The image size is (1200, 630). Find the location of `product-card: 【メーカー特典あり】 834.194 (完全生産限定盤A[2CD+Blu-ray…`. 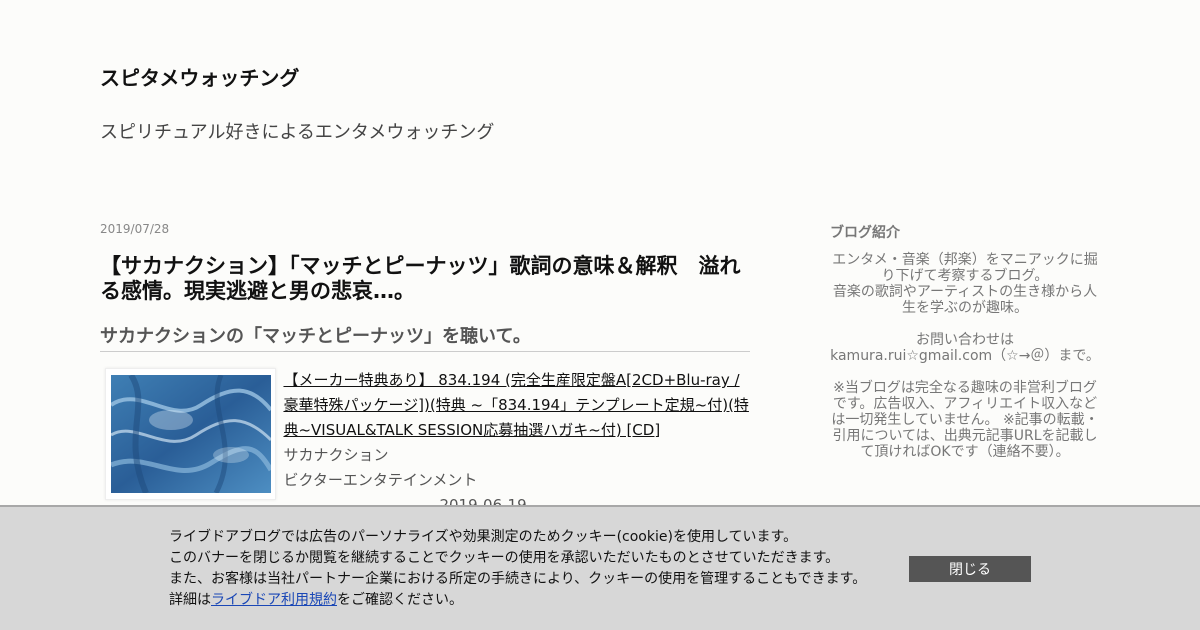

product-card: 【メーカー特典あり】 834.194 (完全生産限定盤A[2CD+Blu-ray… is located at coordinates (425, 443).